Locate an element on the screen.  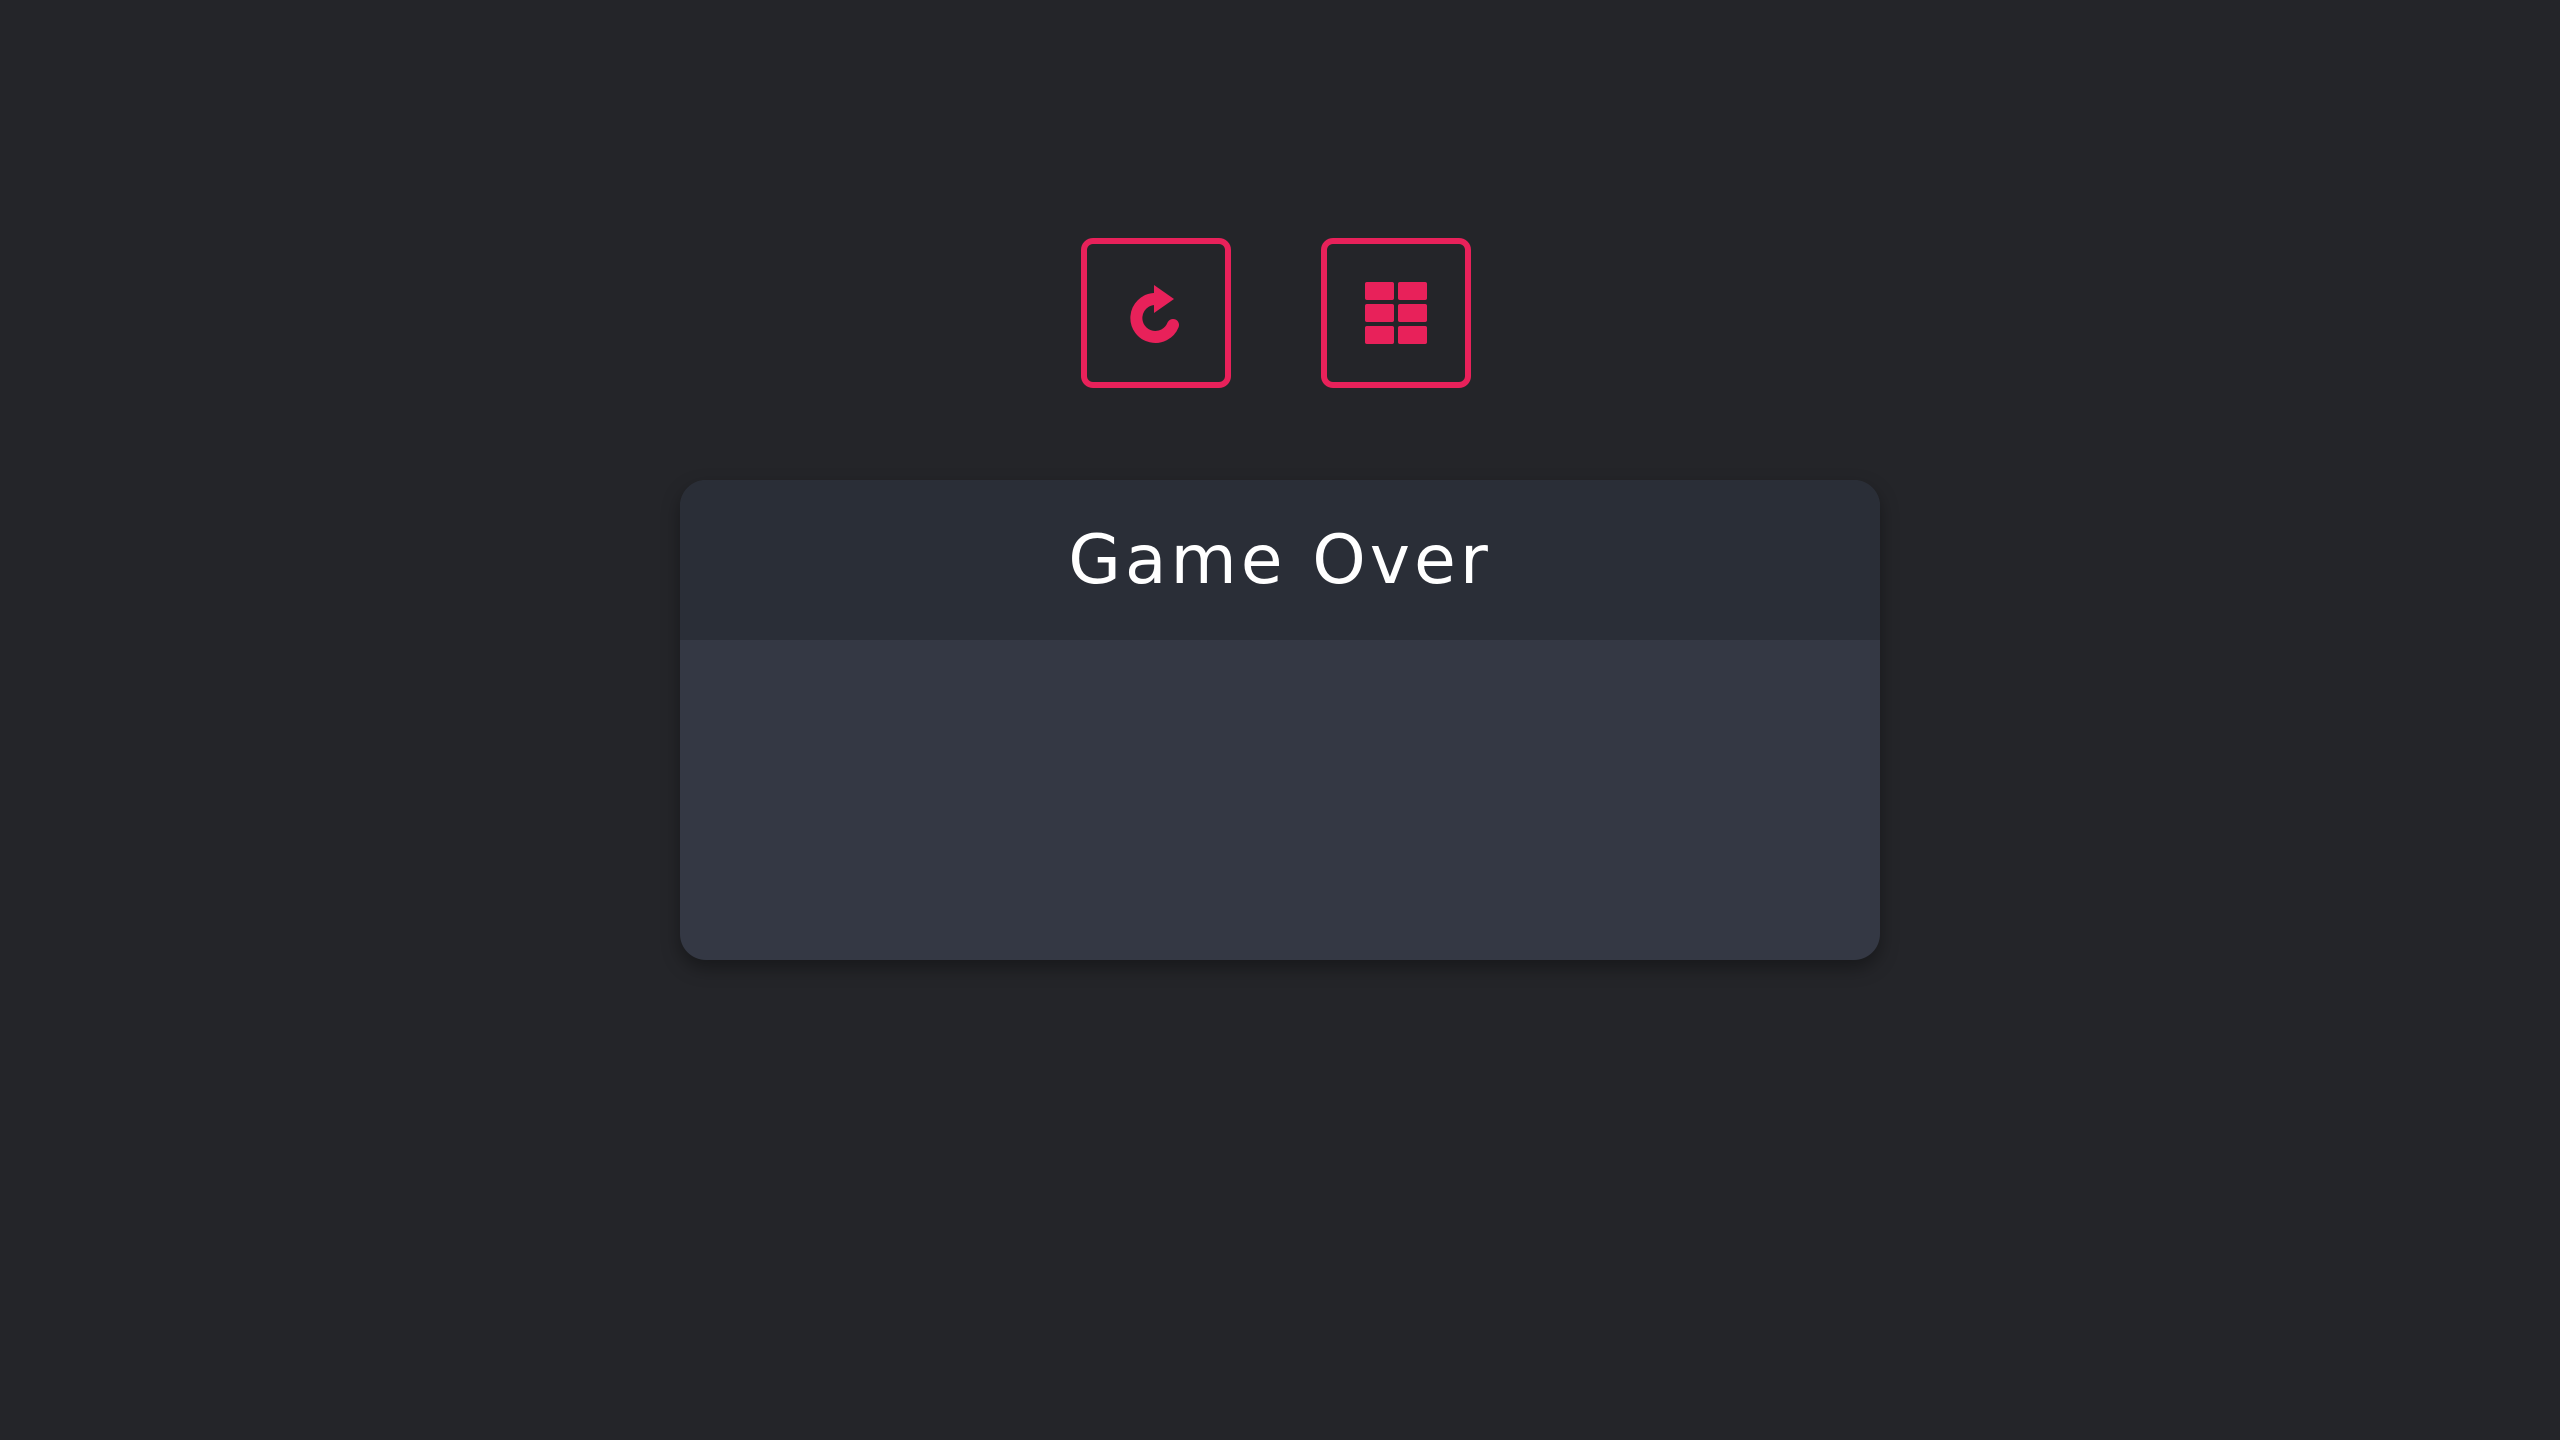
dialog-header: Game Over is located at coordinates (1280, 560).